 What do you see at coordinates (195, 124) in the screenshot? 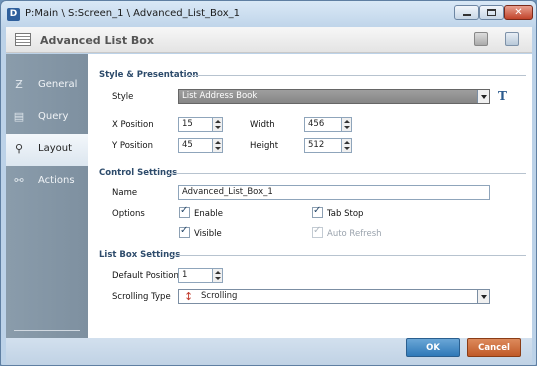
I see `x-position-input: 15` at bounding box center [195, 124].